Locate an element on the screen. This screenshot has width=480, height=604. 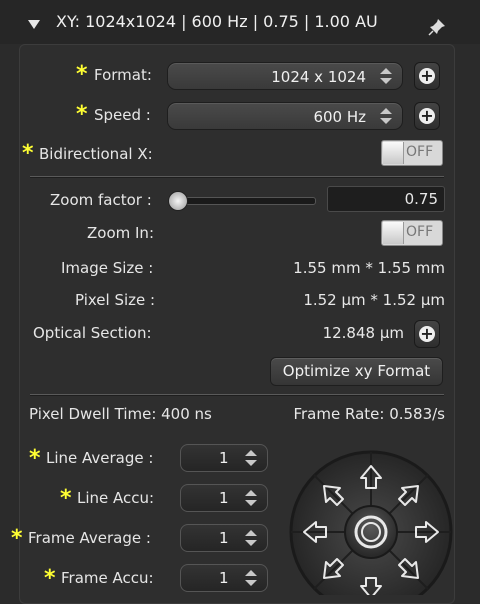
format-dropdown: 1024 x 1024 is located at coordinates (285, 76).